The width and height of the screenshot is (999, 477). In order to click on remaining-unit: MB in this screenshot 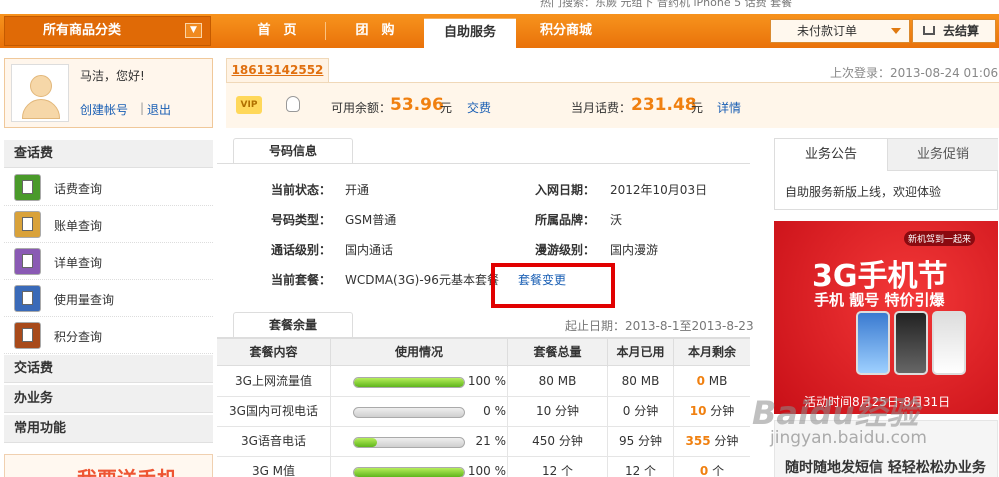, I will do `click(716, 381)`.